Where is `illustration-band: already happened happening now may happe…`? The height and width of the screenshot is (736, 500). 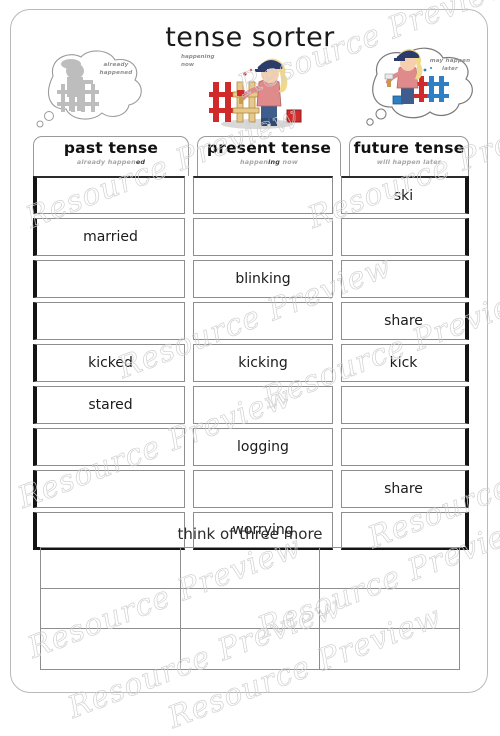
illustration-band: already happened happening now may happe… is located at coordinates (249, 84).